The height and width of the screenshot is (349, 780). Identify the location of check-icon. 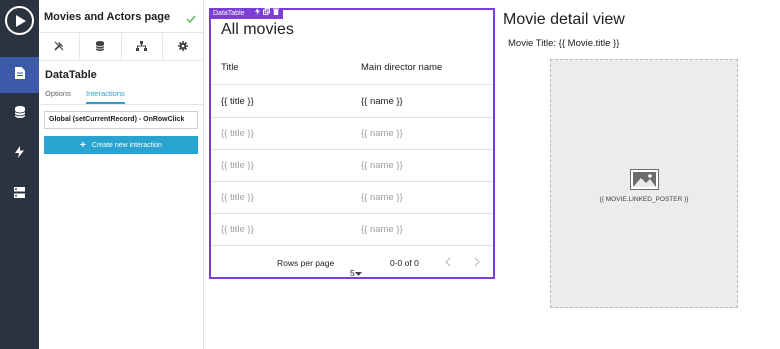
(191, 19).